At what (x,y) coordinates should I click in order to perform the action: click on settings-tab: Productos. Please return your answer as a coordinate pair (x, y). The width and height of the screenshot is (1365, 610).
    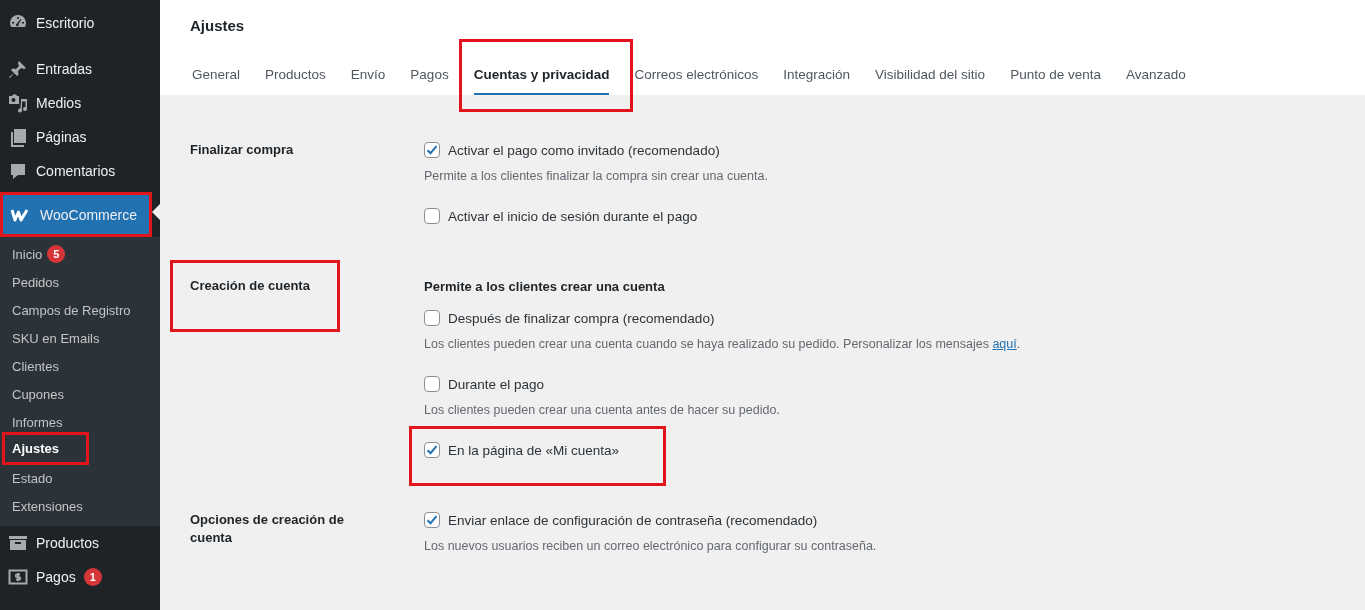
    Looking at the image, I should click on (295, 77).